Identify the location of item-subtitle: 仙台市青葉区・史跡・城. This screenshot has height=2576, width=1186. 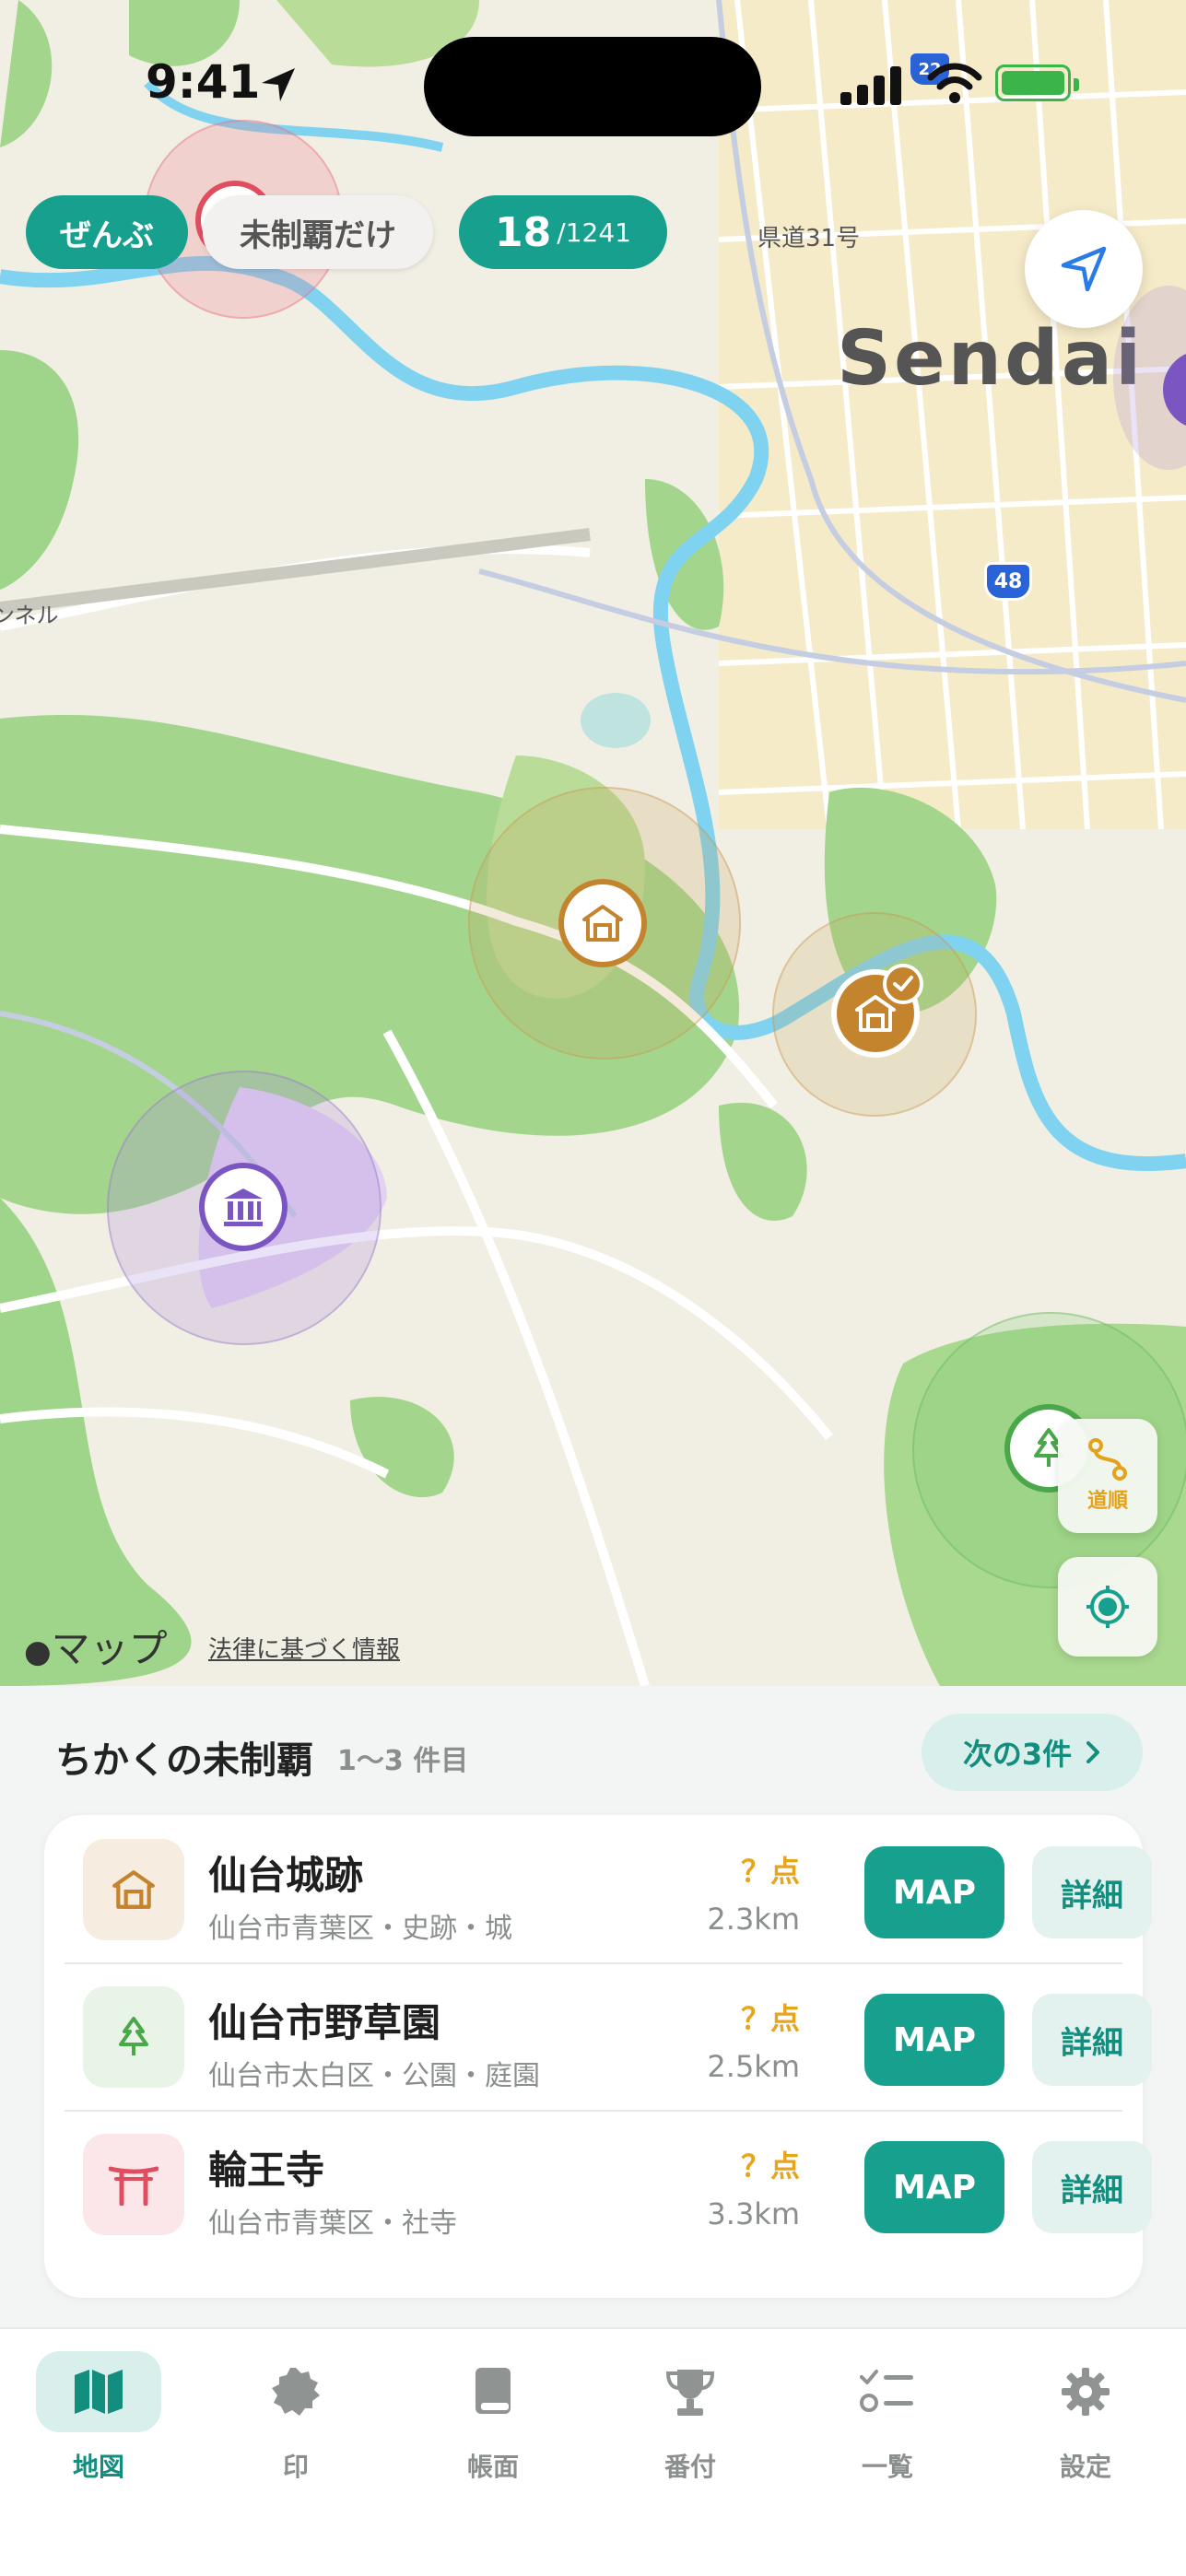
(360, 1929).